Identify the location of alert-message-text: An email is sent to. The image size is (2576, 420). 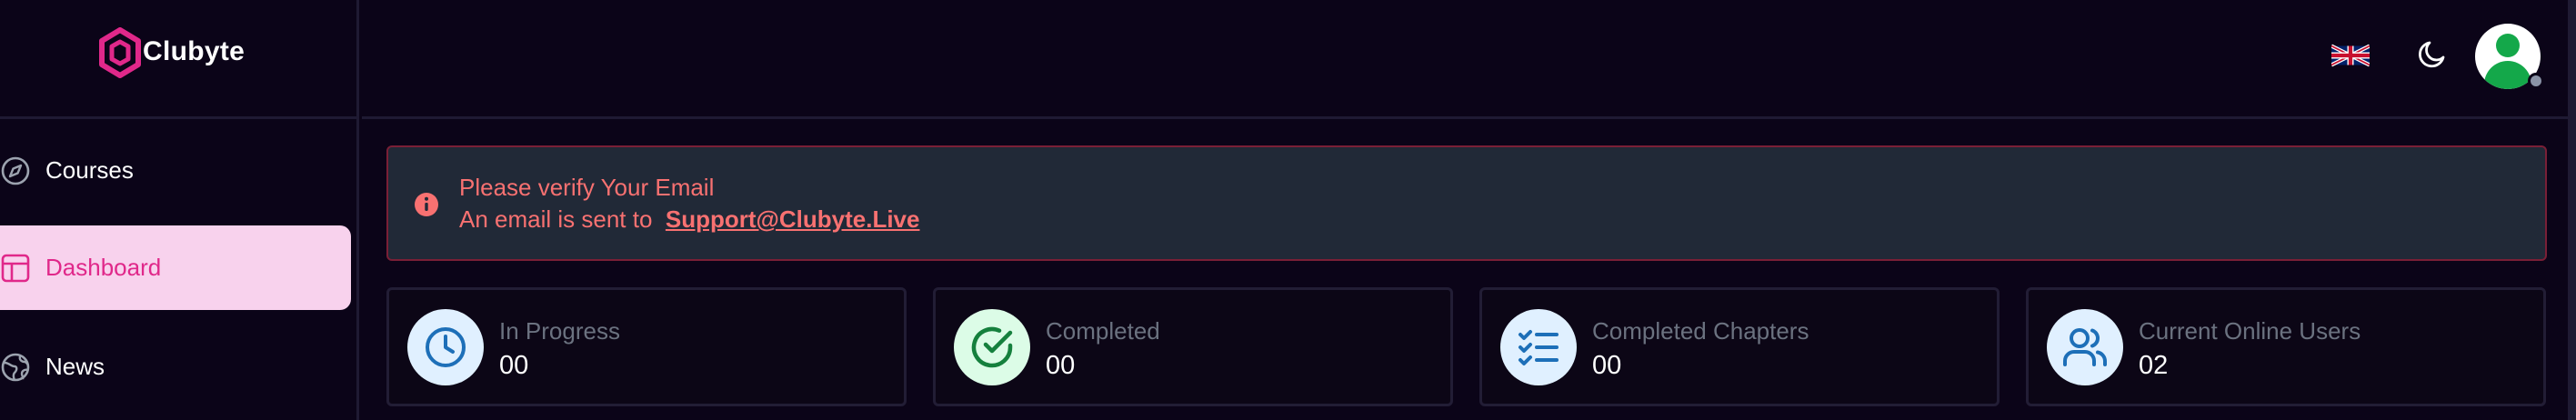
(559, 219).